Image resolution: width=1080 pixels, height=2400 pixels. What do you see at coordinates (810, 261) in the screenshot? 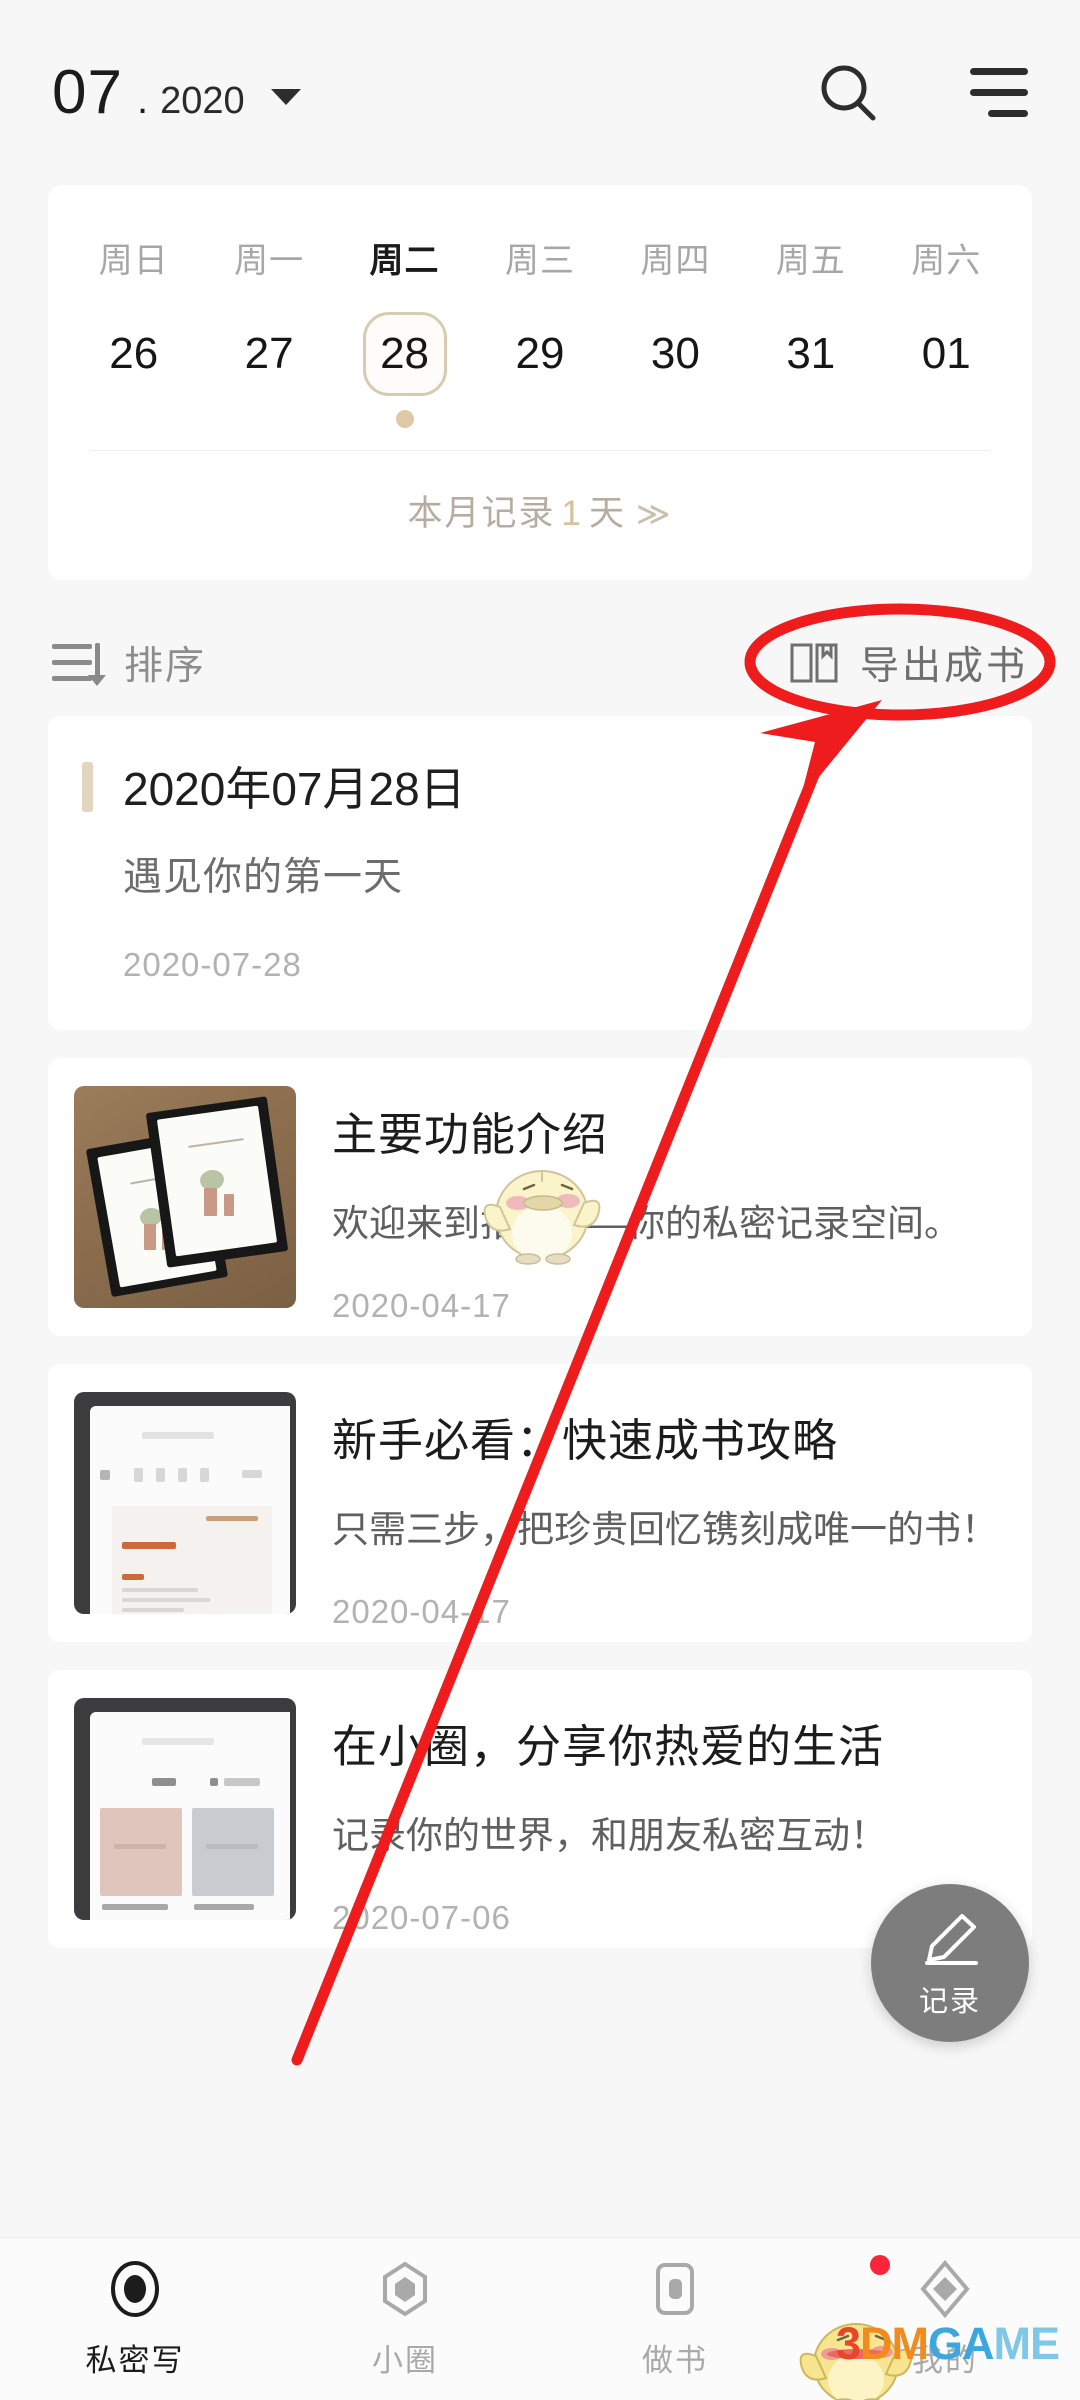
I see `weekday-label: 周五` at bounding box center [810, 261].